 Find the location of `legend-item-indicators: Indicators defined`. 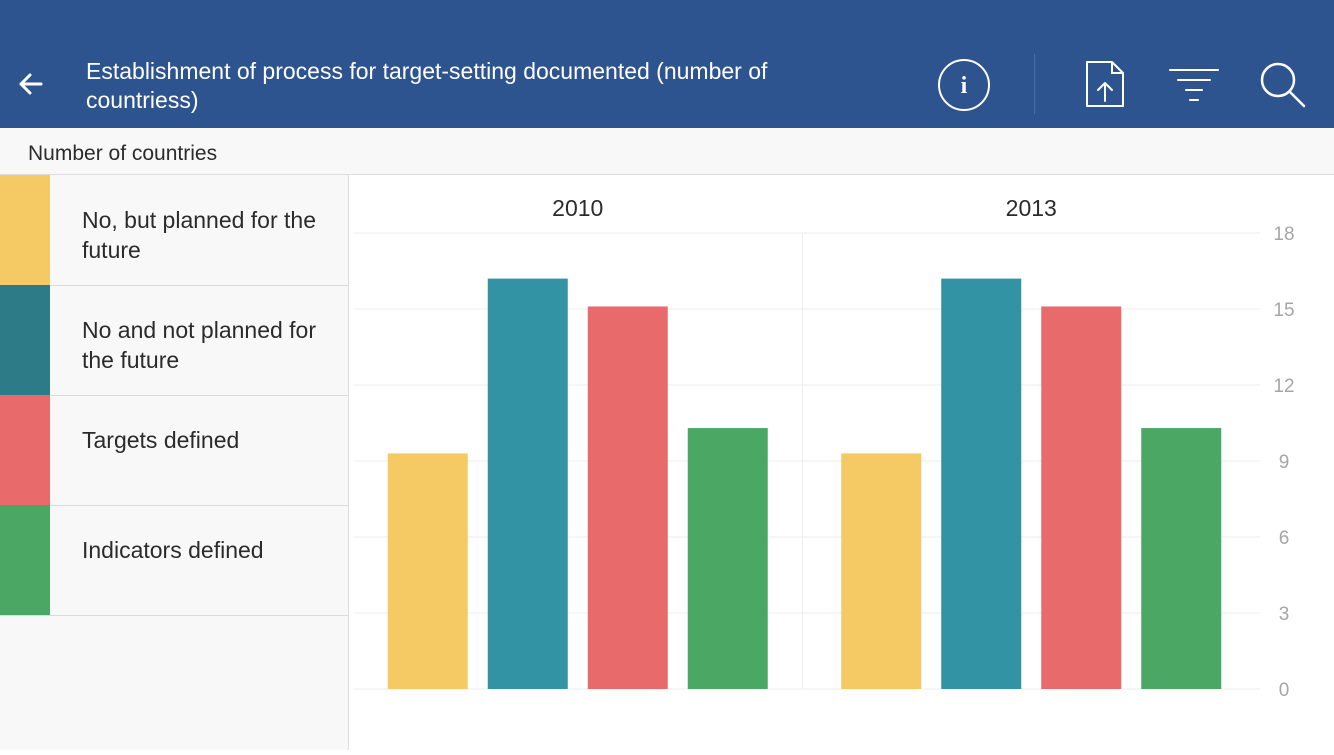

legend-item-indicators: Indicators defined is located at coordinates (174, 560).